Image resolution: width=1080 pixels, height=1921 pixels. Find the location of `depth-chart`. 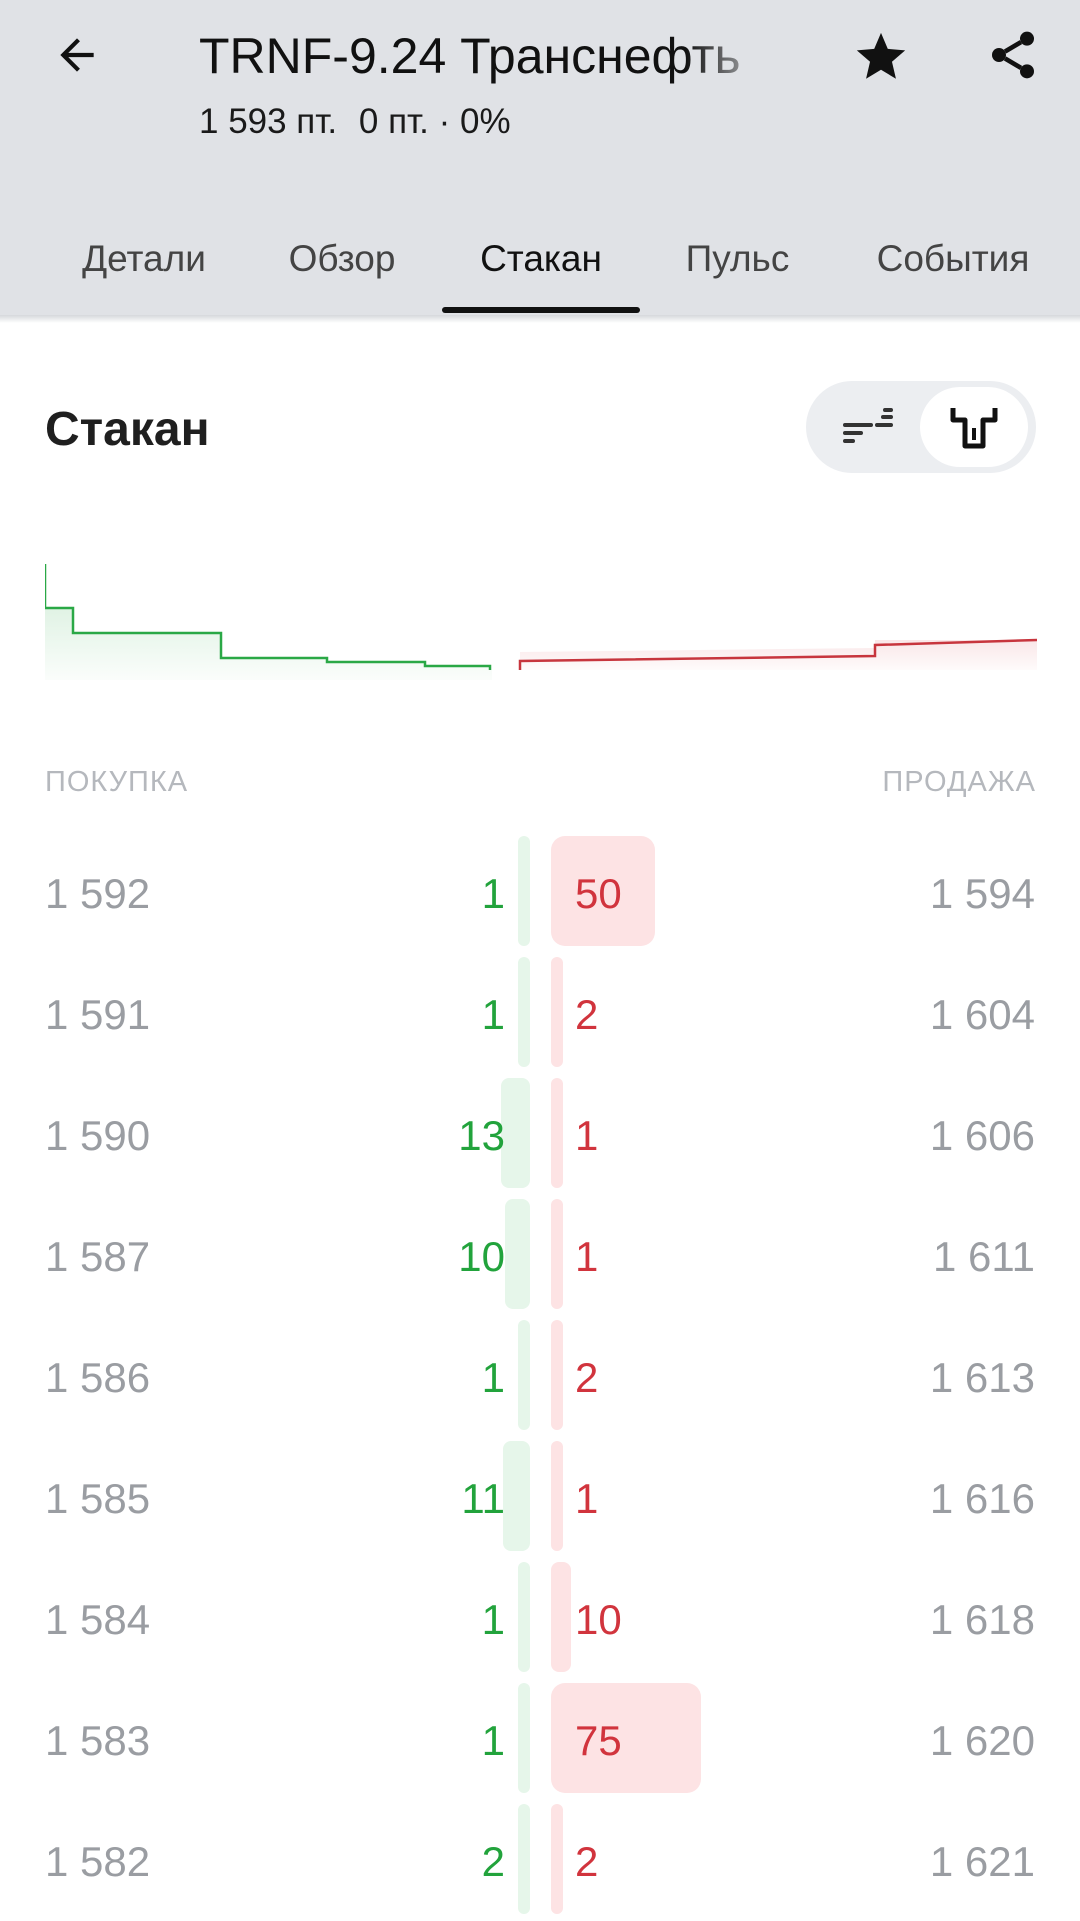

depth-chart is located at coordinates (541, 622).